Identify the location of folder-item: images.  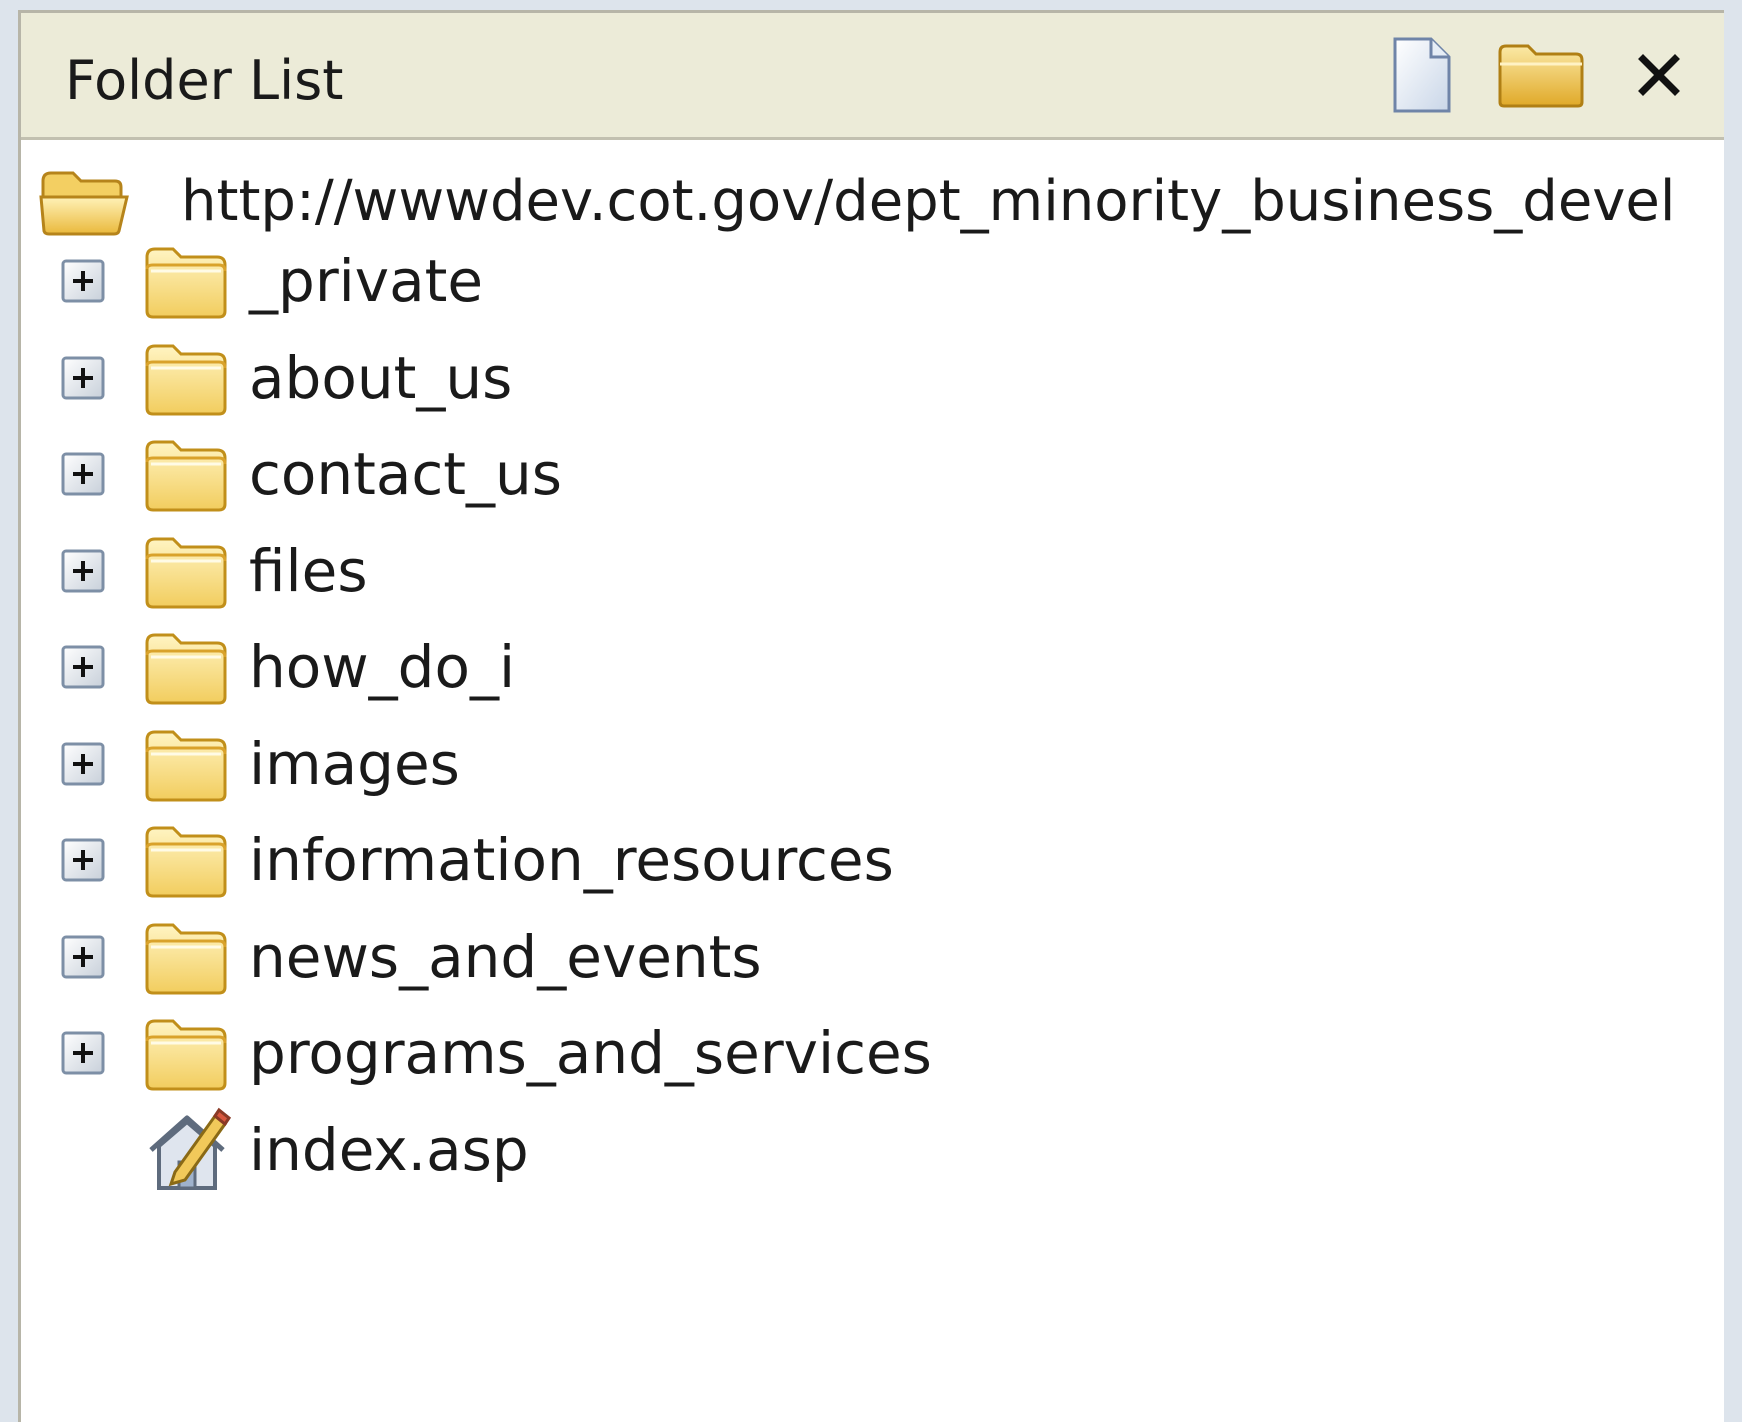
(872, 764).